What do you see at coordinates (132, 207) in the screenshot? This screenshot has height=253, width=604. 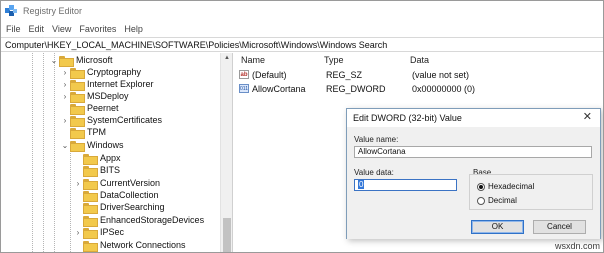 I see `tree-item-label: DriverSearching` at bounding box center [132, 207].